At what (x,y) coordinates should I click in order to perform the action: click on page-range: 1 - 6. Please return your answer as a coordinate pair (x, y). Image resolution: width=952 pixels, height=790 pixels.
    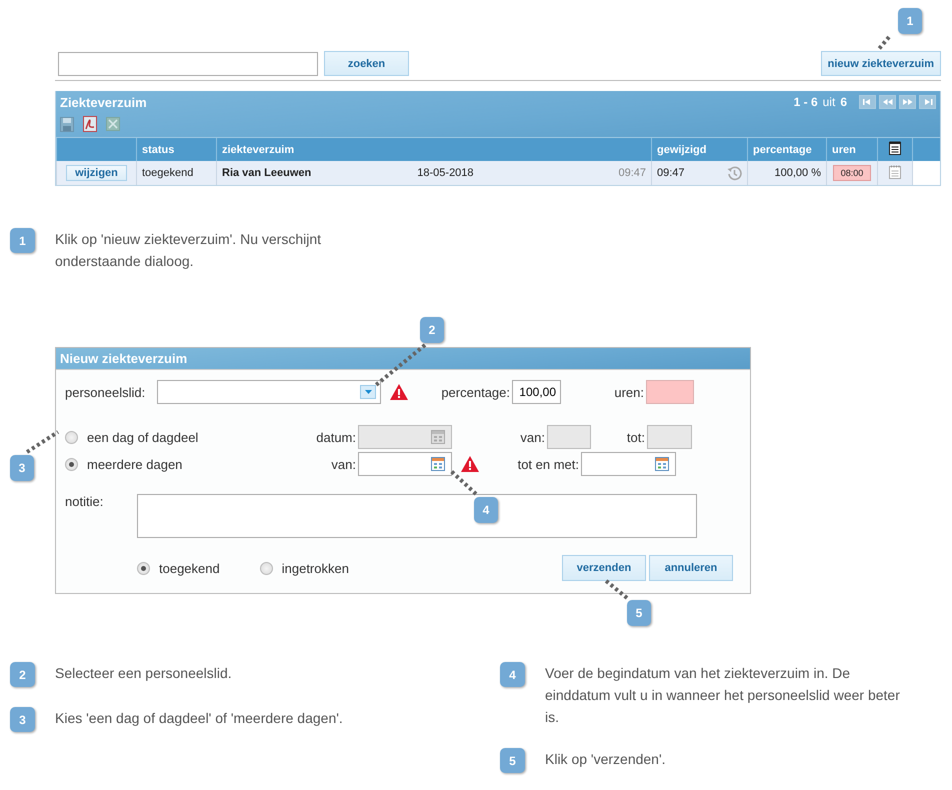
    Looking at the image, I should click on (806, 102).